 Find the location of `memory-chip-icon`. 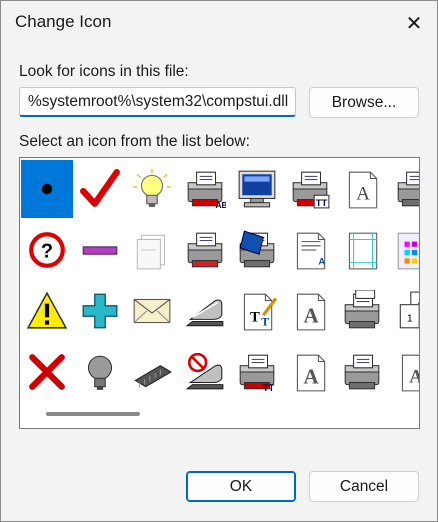

memory-chip-icon is located at coordinates (153, 376).